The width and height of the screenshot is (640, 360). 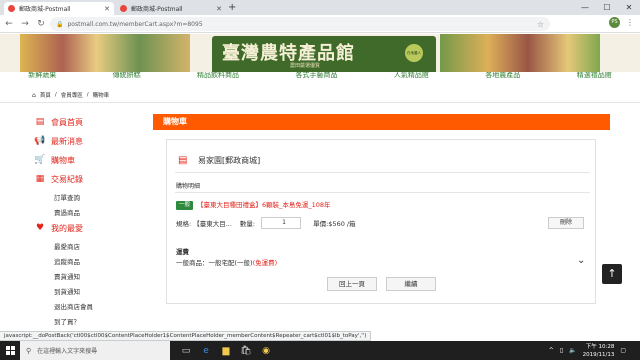 What do you see at coordinates (157, 9) in the screenshot?
I see `tab-title: 郵政商城-Postmall` at bounding box center [157, 9].